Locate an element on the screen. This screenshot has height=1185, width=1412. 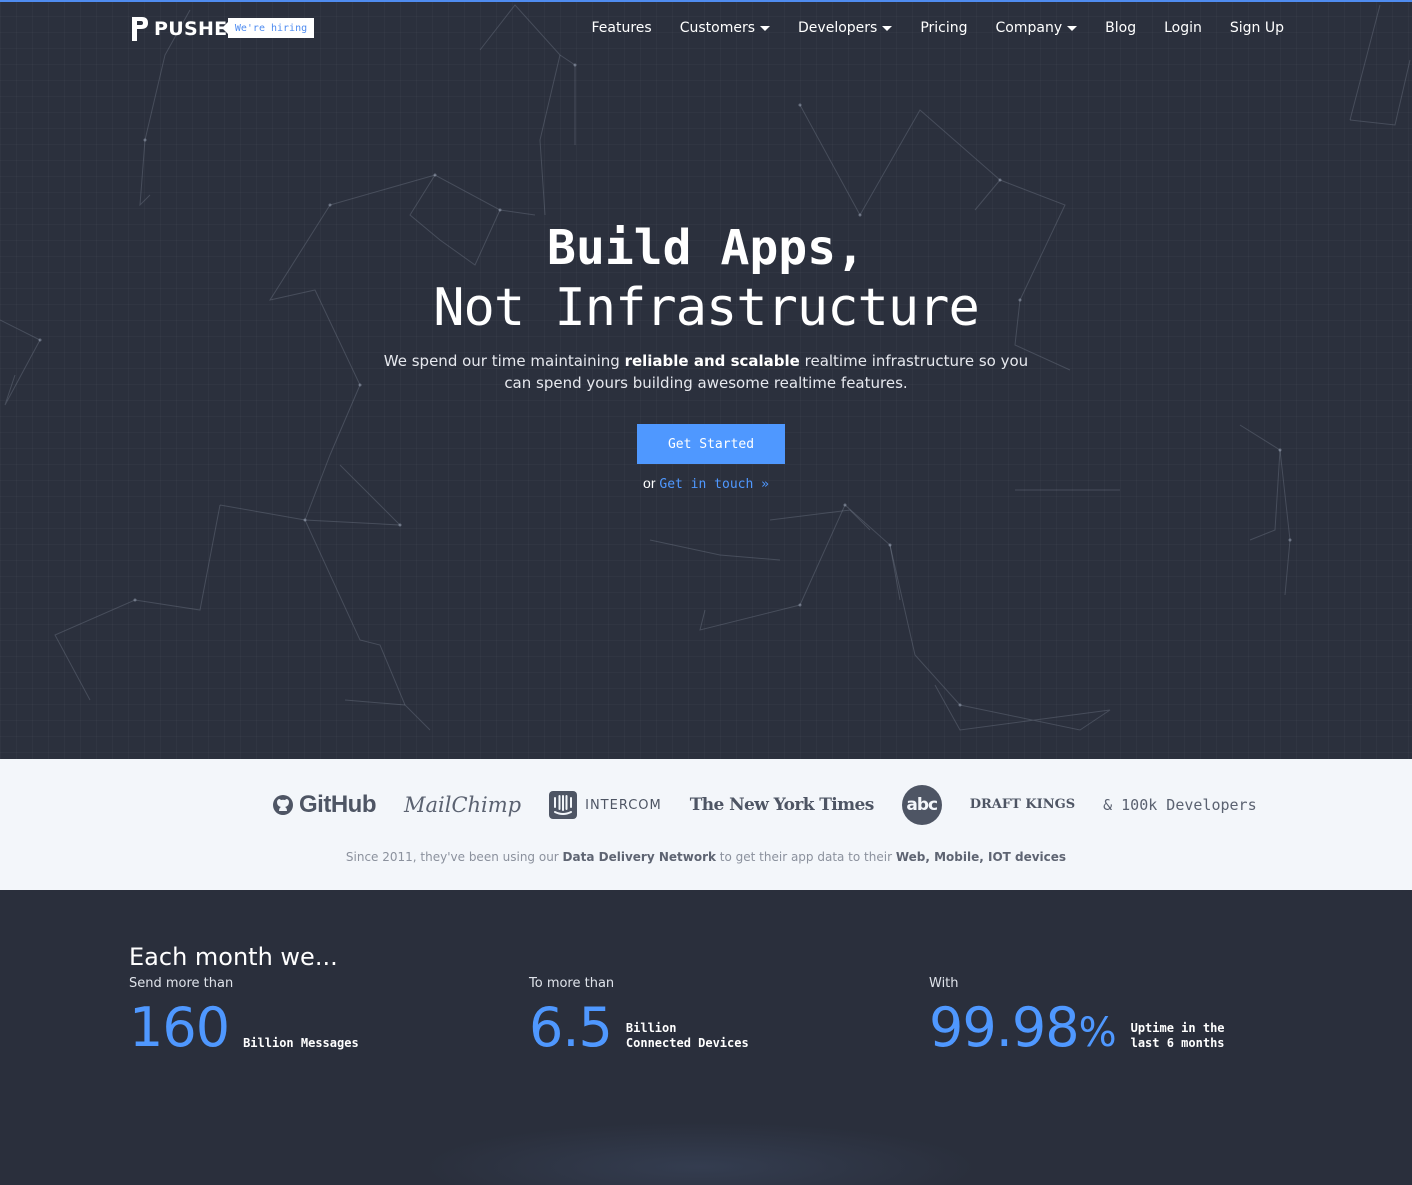
contact-line: or Get in touch » is located at coordinates (706, 483).